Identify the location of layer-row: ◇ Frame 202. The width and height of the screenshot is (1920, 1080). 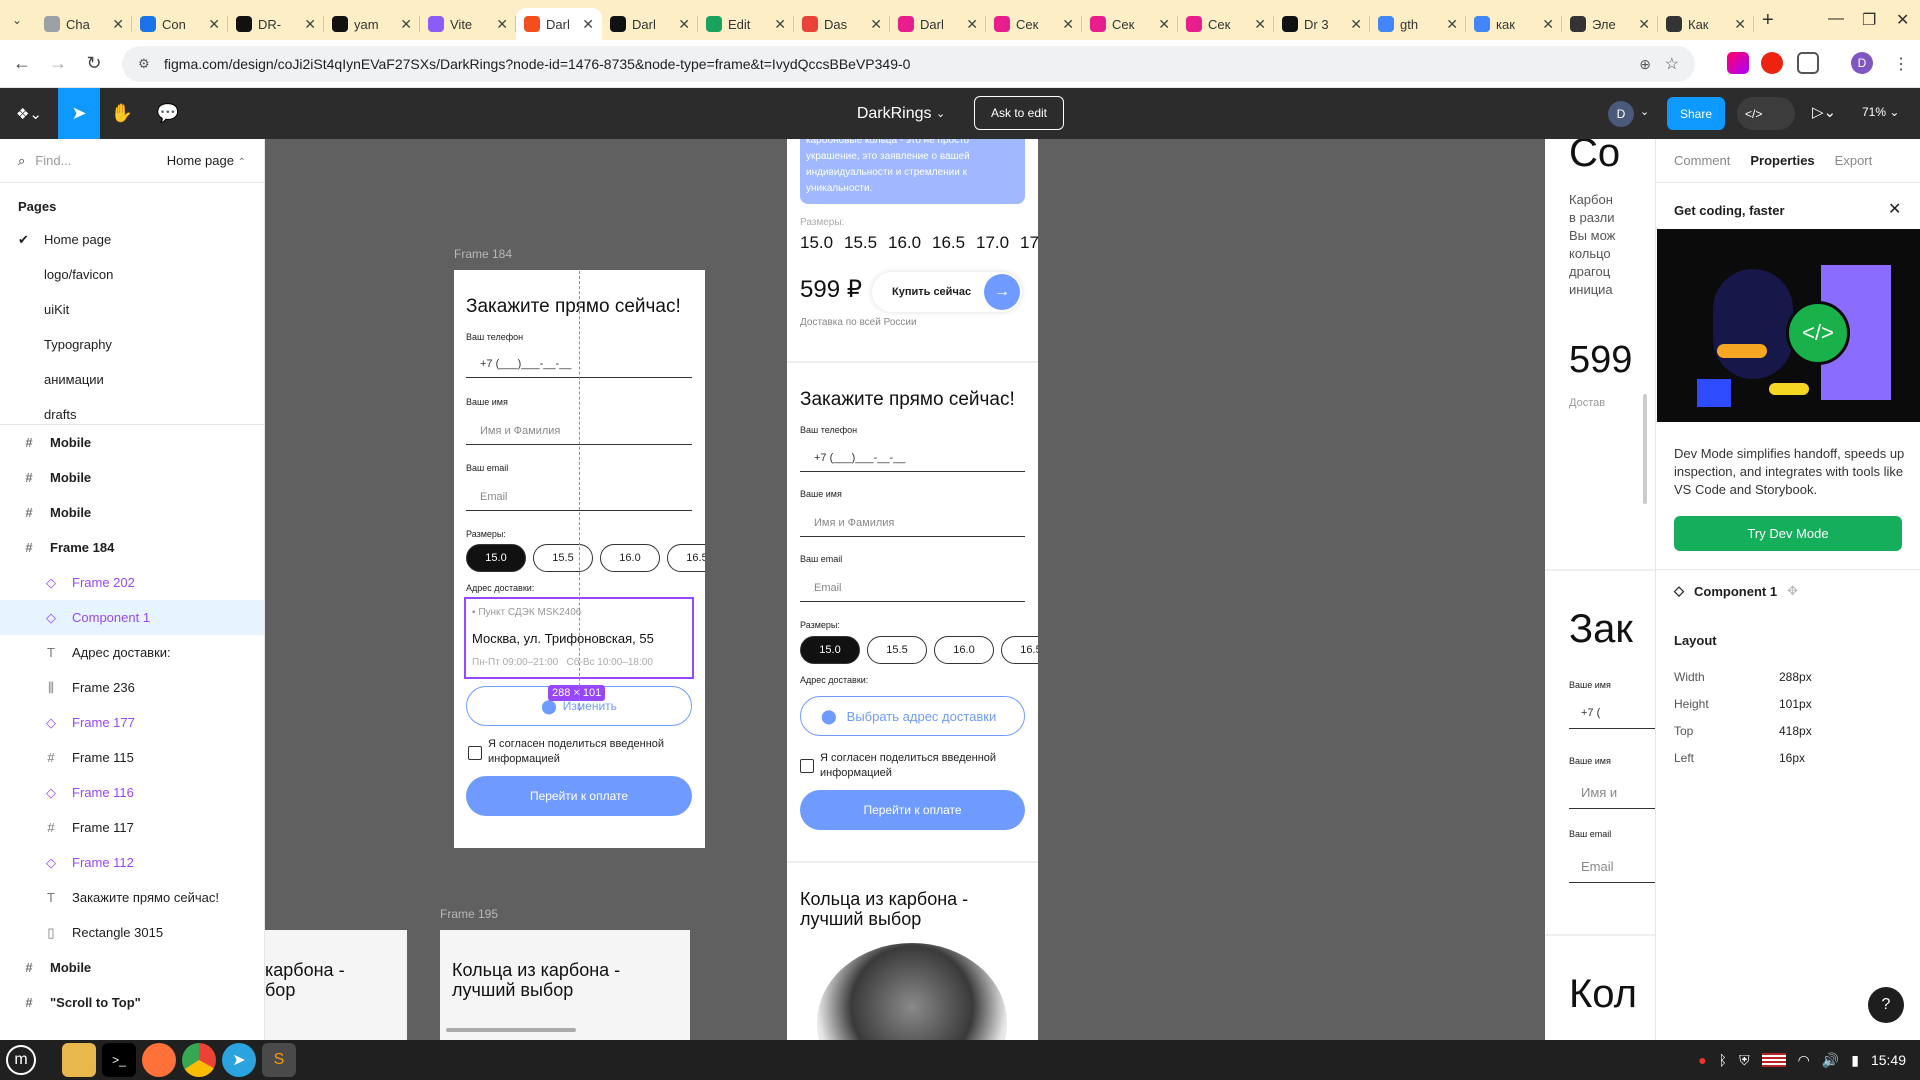
(132, 582).